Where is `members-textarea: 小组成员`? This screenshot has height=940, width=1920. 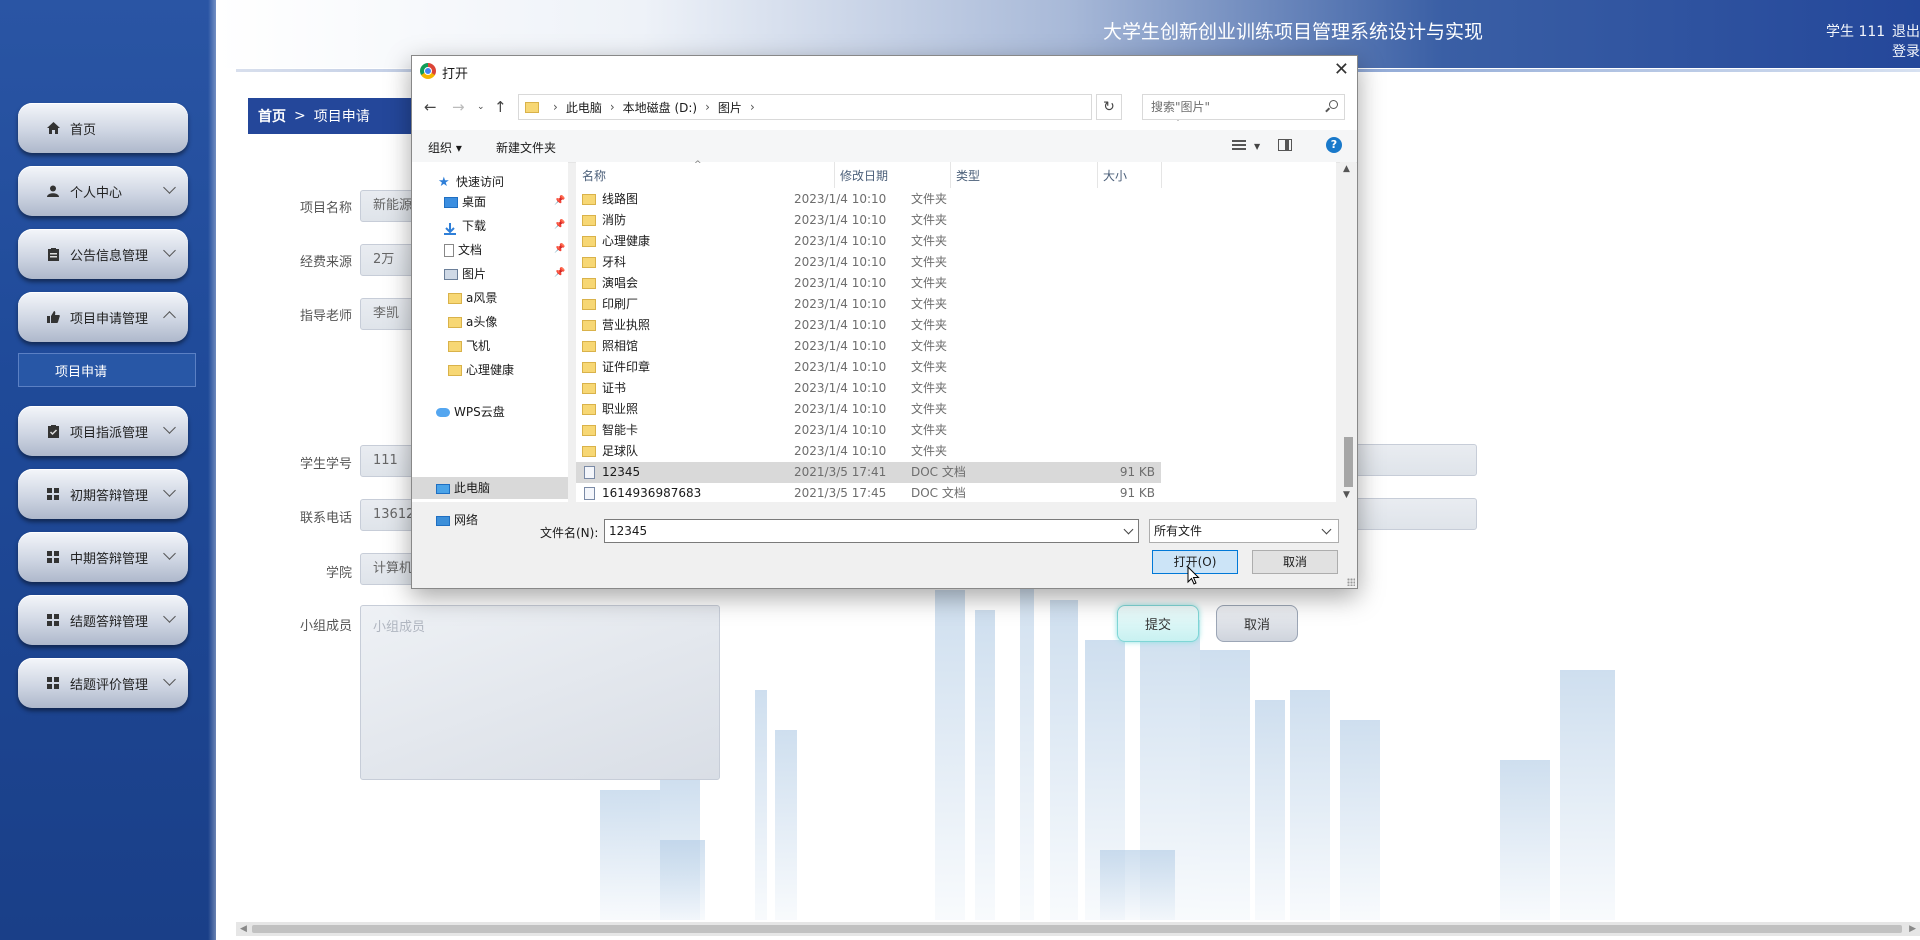 members-textarea: 小组成员 is located at coordinates (540, 692).